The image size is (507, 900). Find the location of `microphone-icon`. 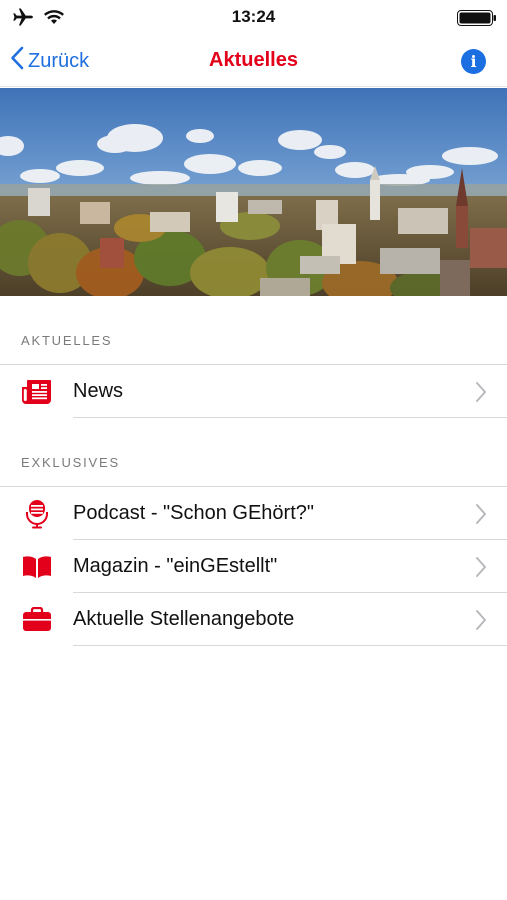

microphone-icon is located at coordinates (37, 514).